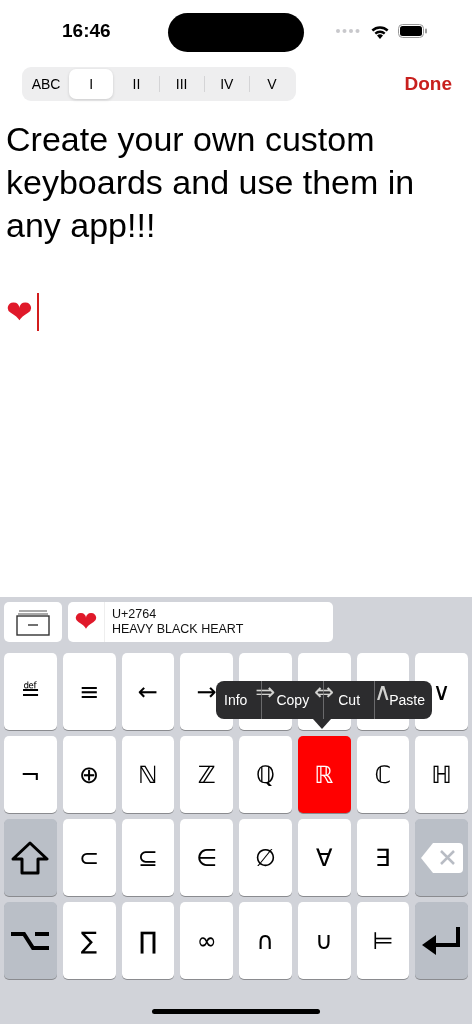  Describe the element at coordinates (181, 84) in the screenshot. I see `segment-tab: III` at that location.